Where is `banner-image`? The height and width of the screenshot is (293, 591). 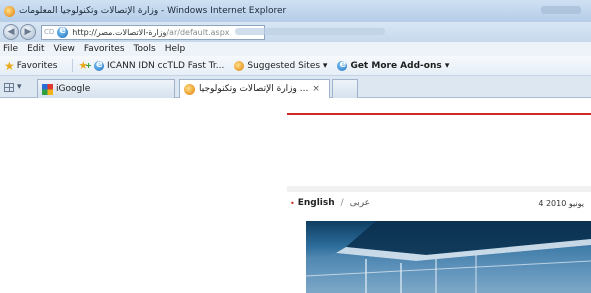 banner-image is located at coordinates (448, 257).